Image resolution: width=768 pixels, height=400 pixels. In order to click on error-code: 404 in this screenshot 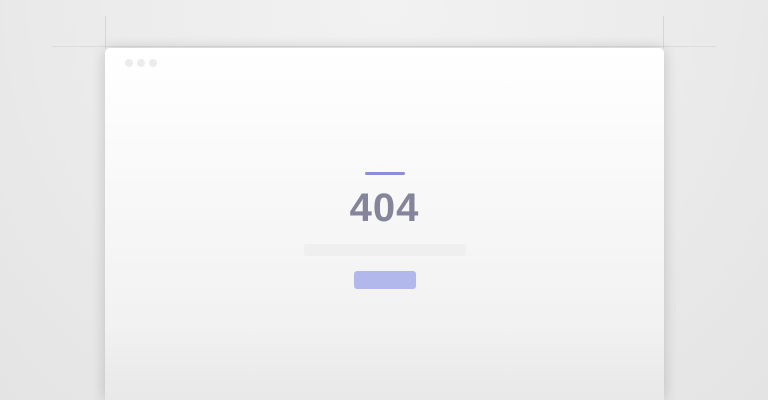, I will do `click(384, 208)`.